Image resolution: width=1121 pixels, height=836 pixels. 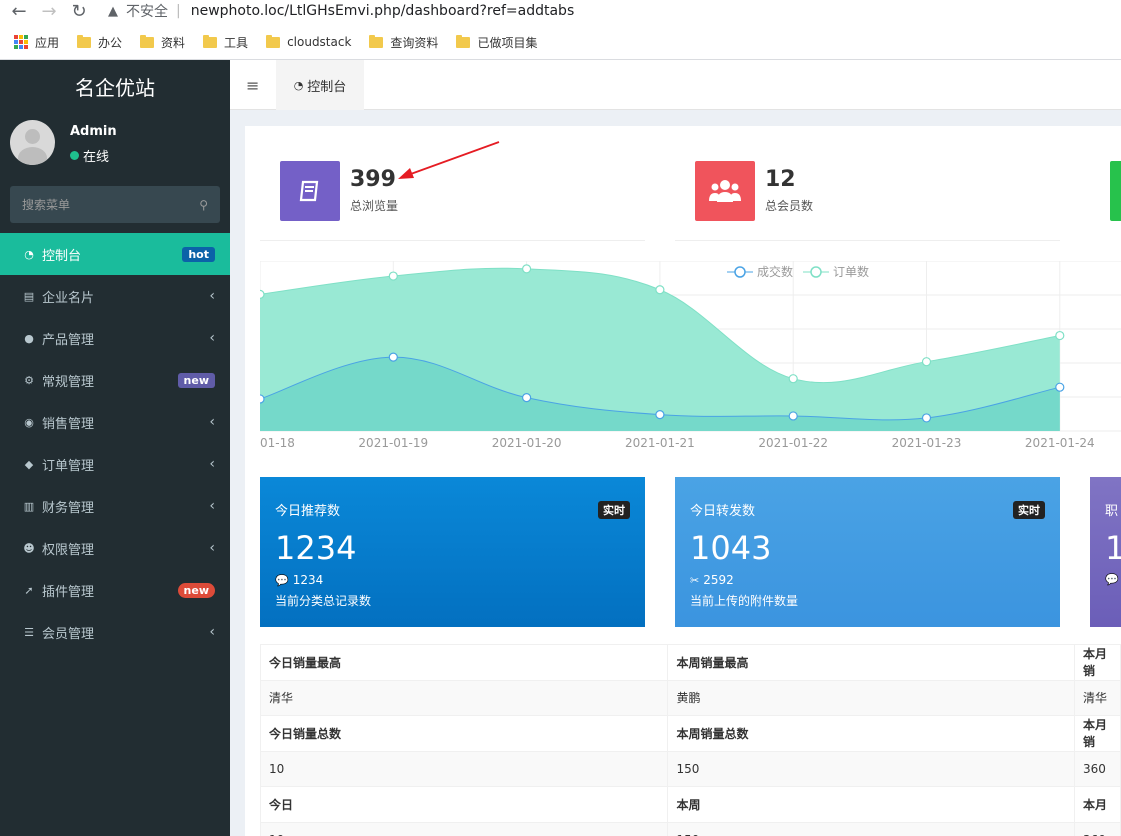 I want to click on sidebar-item-sales: ◉ 销售管理 ‹, so click(x=115, y=422).